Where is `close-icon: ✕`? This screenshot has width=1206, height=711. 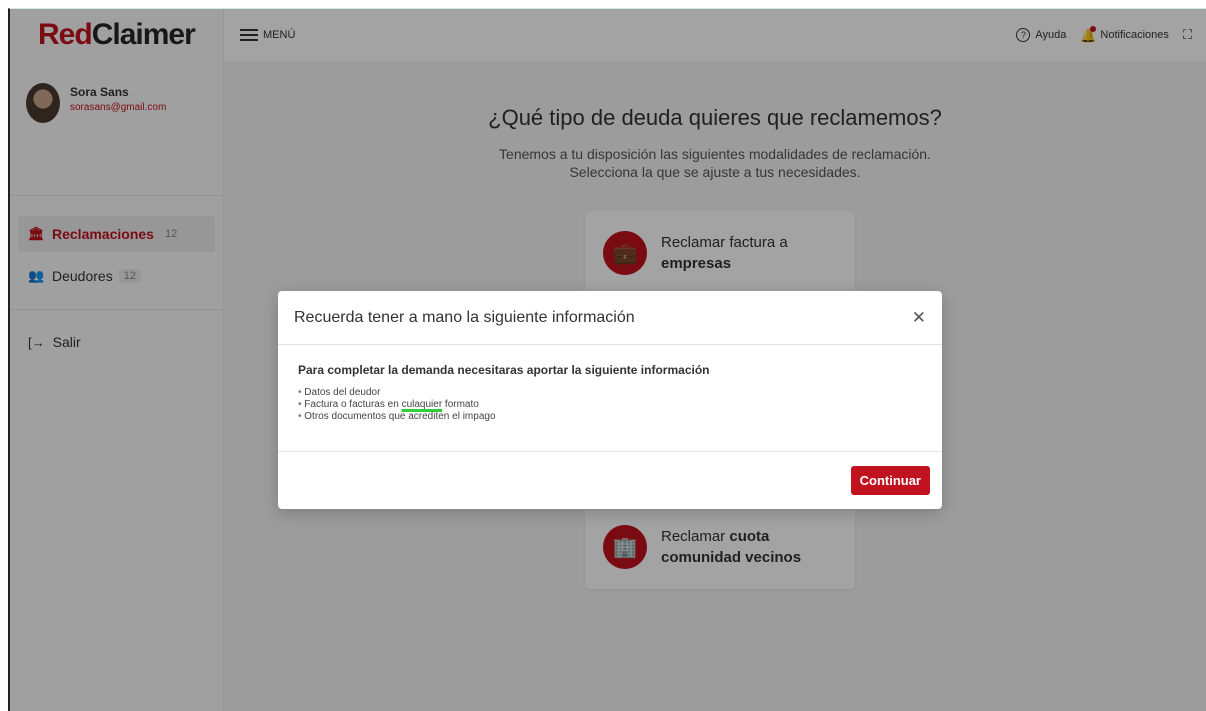 close-icon: ✕ is located at coordinates (919, 318).